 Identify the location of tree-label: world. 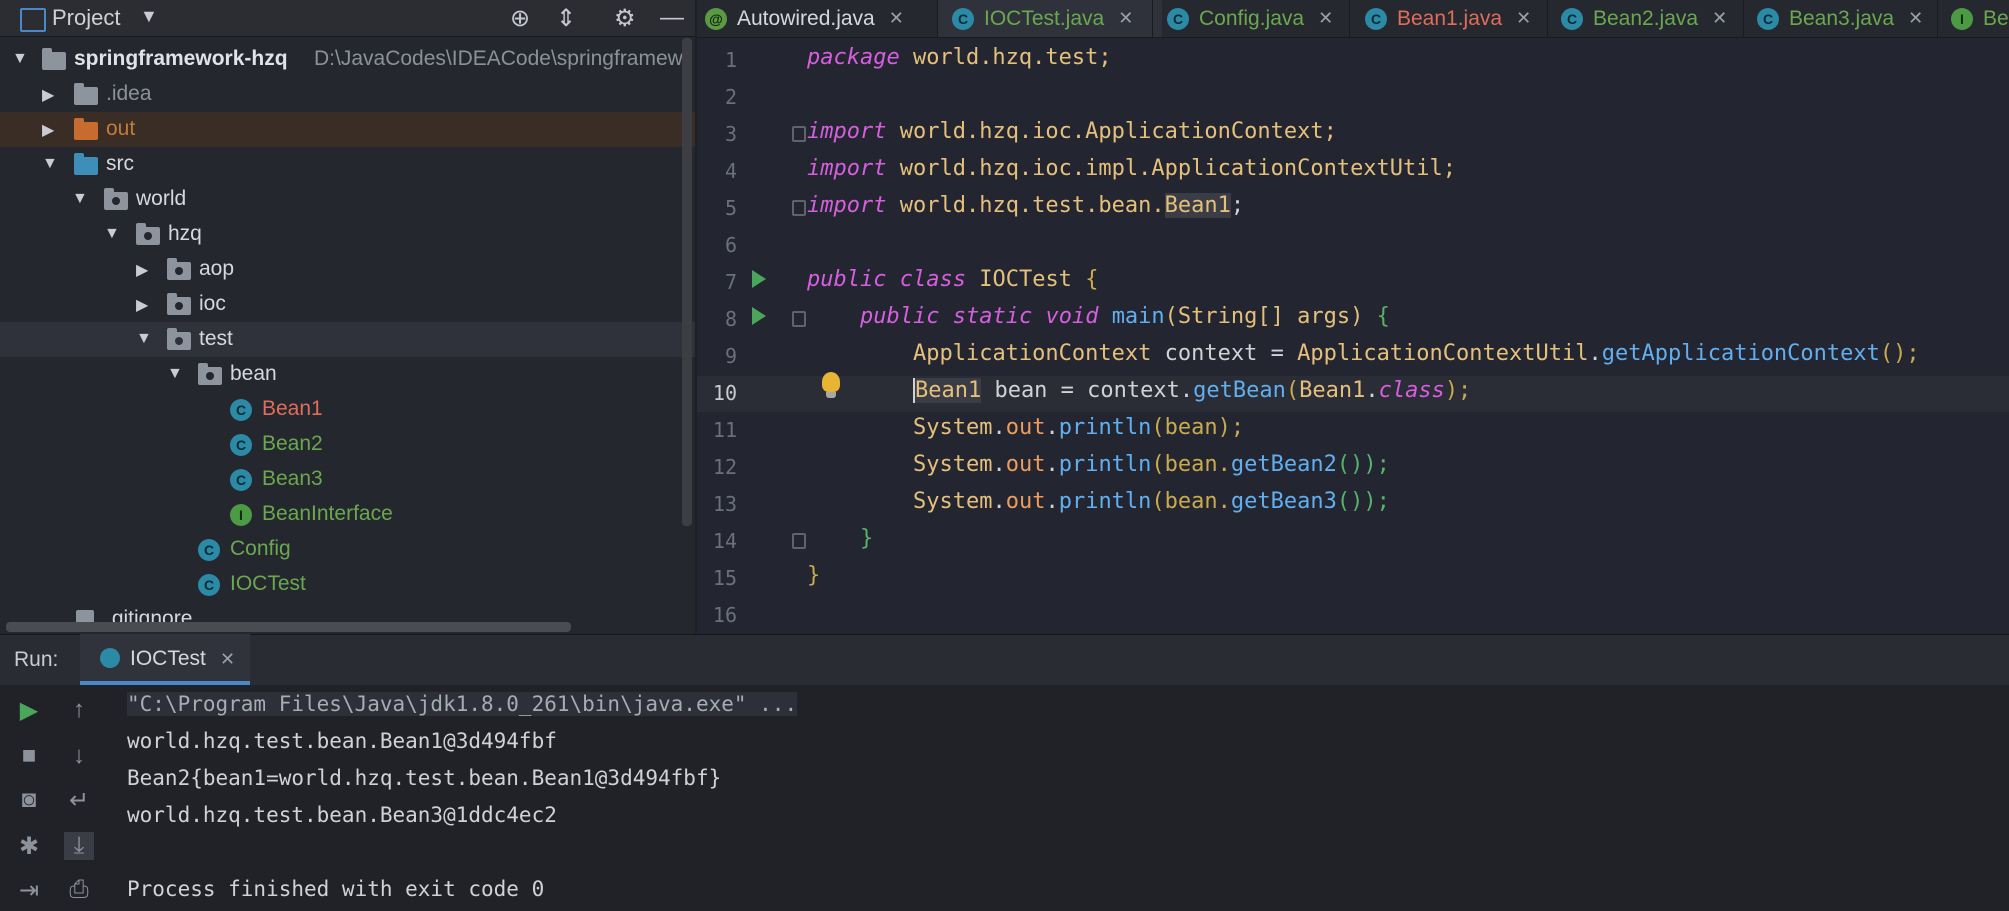
(161, 198).